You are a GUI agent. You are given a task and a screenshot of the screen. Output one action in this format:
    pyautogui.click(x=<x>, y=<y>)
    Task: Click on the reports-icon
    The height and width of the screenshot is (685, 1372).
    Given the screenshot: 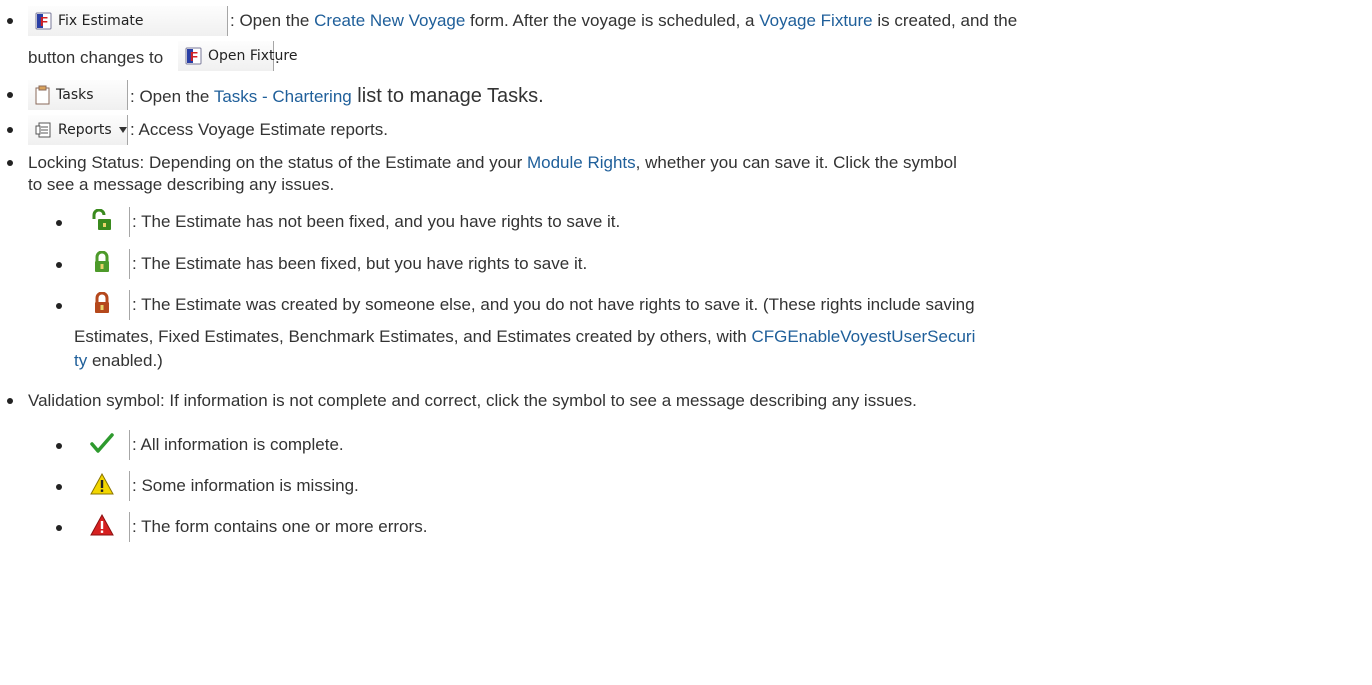 What is the action you would take?
    pyautogui.click(x=44, y=130)
    